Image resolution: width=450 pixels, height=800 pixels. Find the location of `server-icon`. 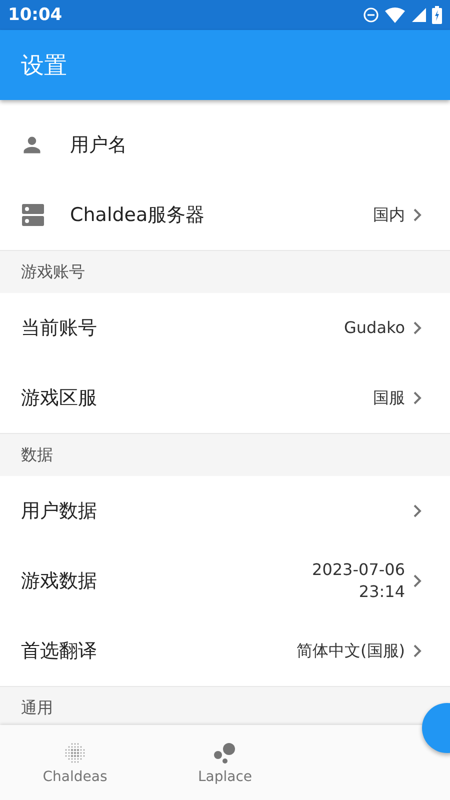

server-icon is located at coordinates (33, 215).